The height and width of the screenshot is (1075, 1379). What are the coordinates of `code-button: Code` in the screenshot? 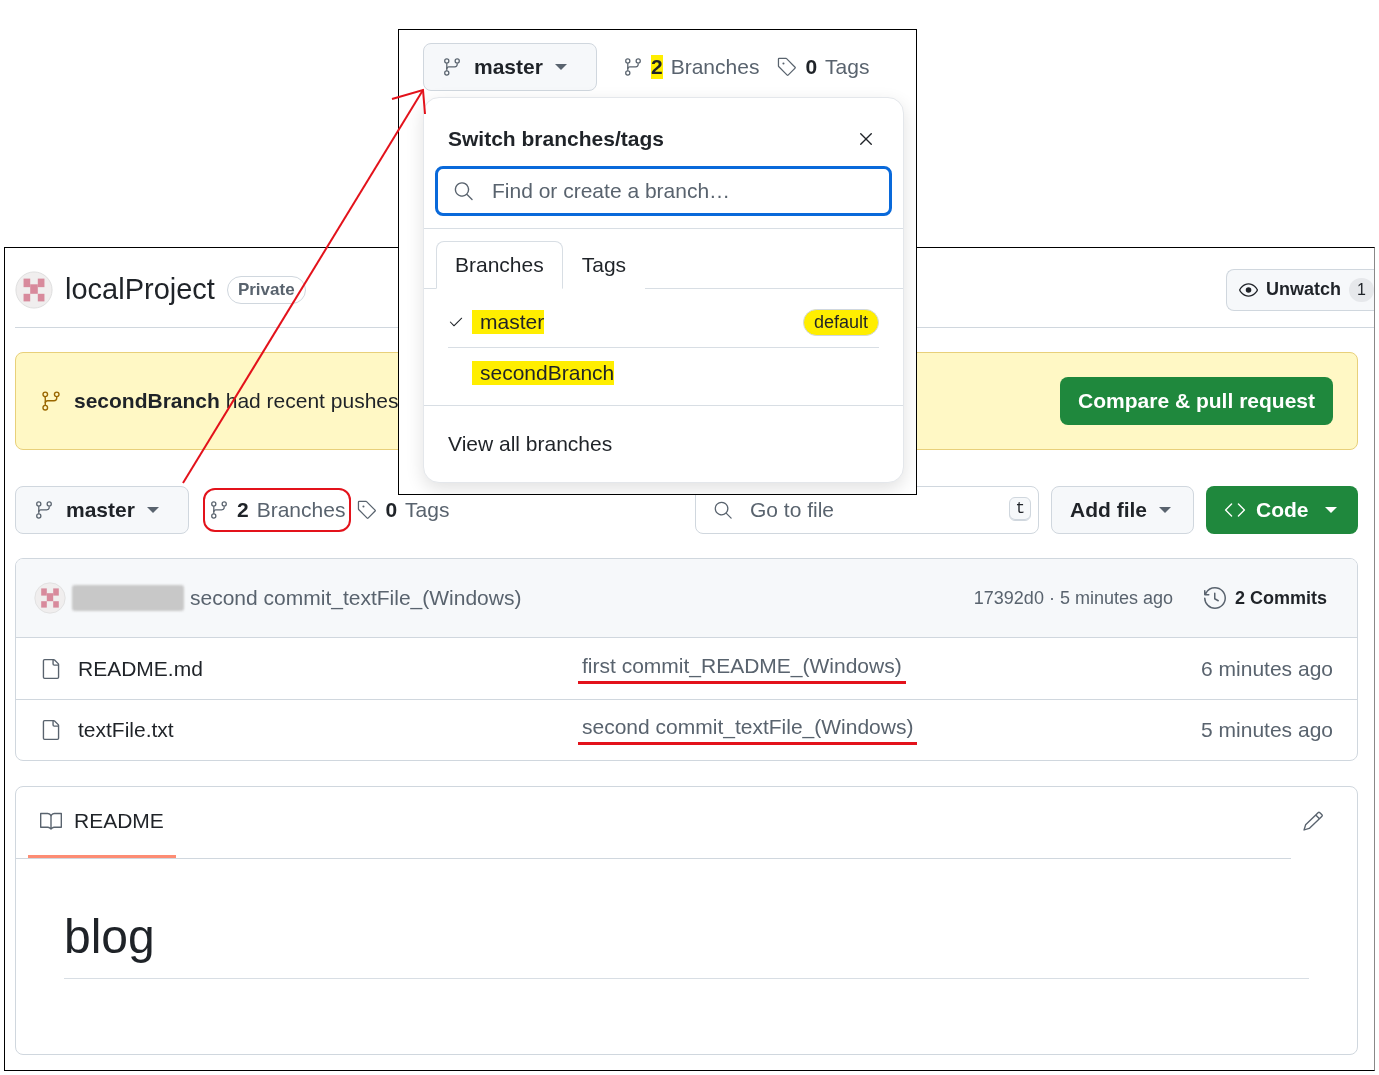 It's located at (1282, 510).